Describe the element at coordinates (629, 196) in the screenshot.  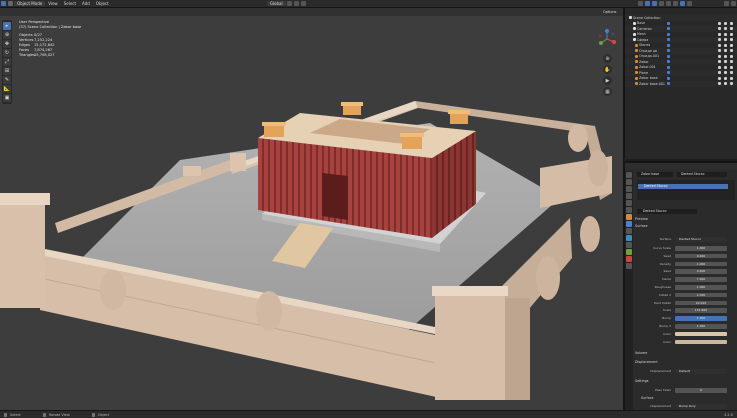
I see `view-layer-tab-icon` at that location.